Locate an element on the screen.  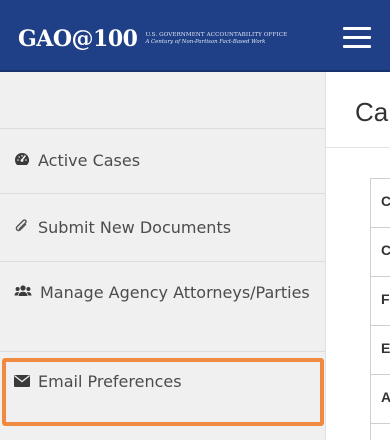
cases-table: C C F E A is located at coordinates (380, 309).